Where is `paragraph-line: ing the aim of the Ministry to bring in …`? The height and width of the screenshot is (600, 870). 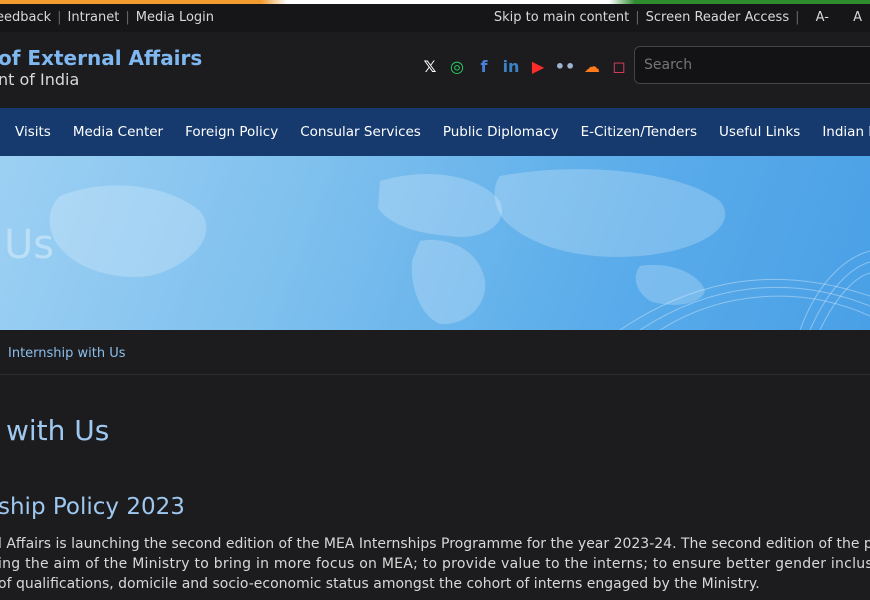
paragraph-line: ing the aim of the Ministry to bring in … is located at coordinates (435, 564).